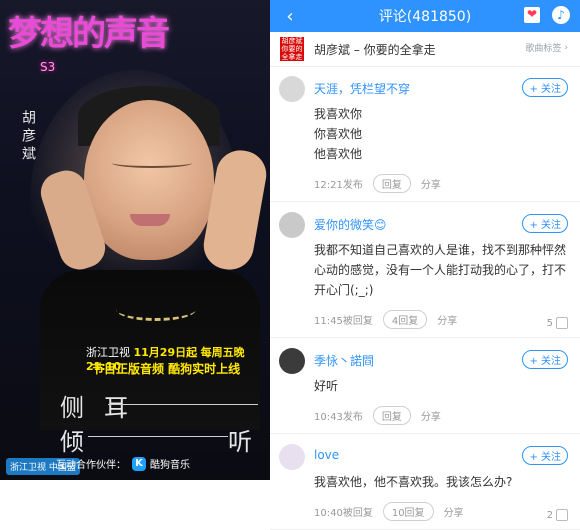 This screenshot has width=580, height=530. What do you see at coordinates (441, 511) in the screenshot?
I see `comment-meta: 10:40被回复 10回复 分享` at bounding box center [441, 511].